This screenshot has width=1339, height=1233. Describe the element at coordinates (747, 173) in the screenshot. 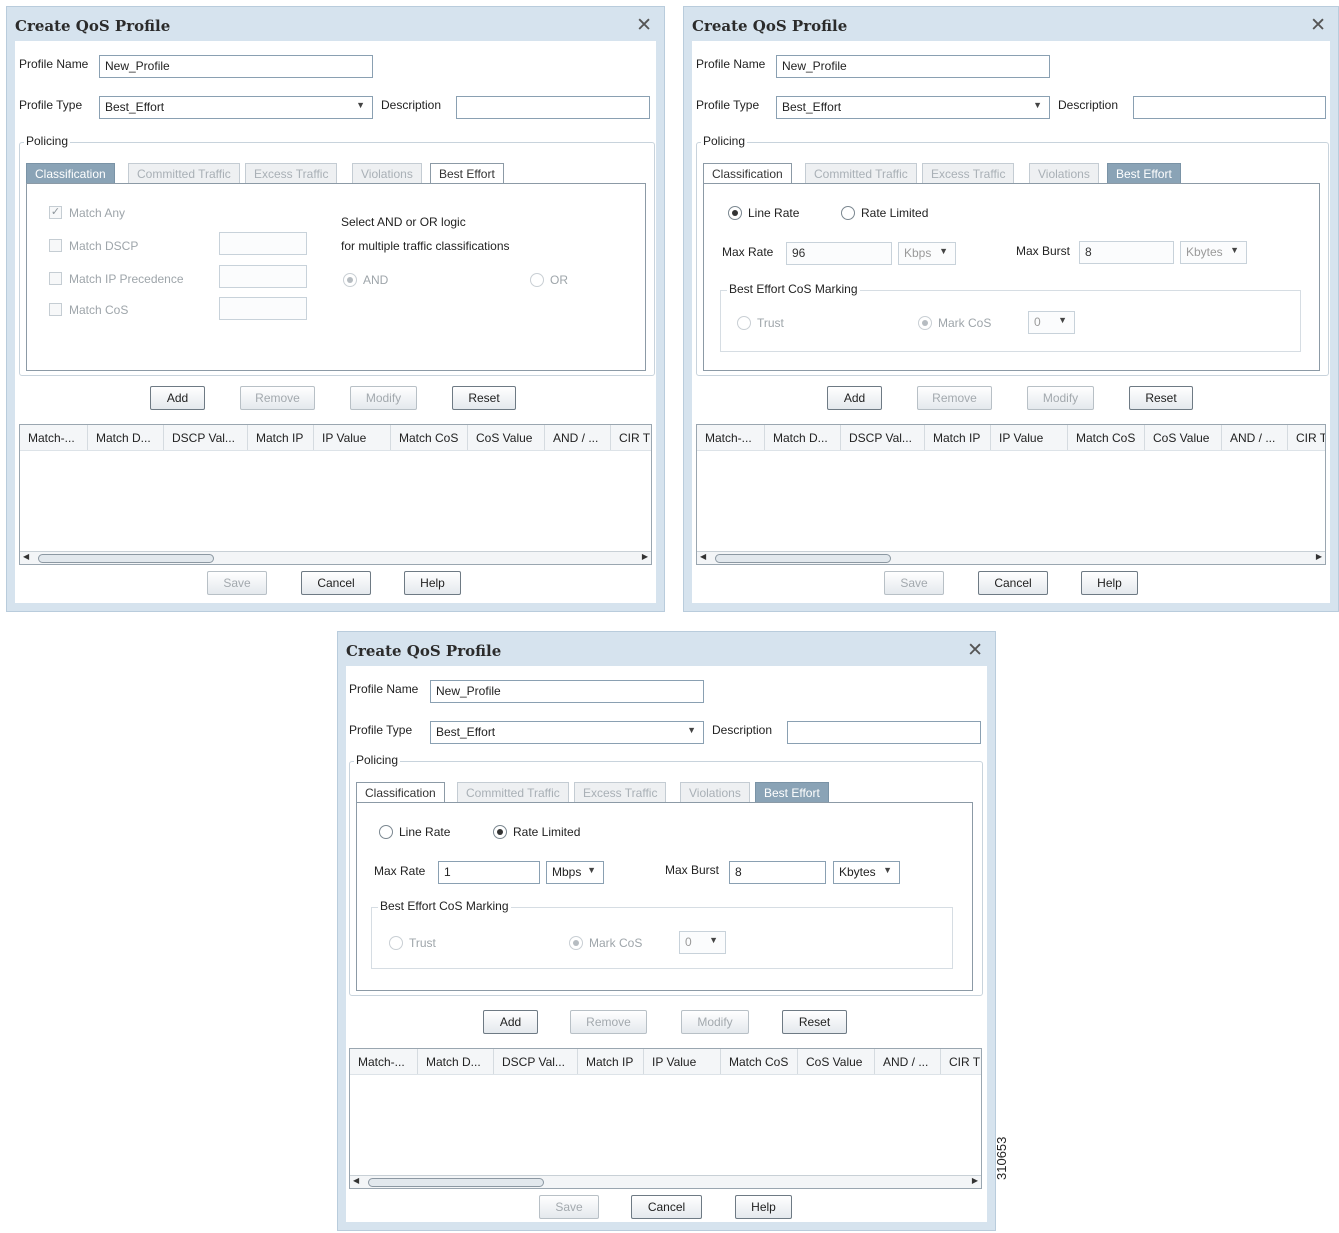

I see `tab-classification: Classification` at that location.